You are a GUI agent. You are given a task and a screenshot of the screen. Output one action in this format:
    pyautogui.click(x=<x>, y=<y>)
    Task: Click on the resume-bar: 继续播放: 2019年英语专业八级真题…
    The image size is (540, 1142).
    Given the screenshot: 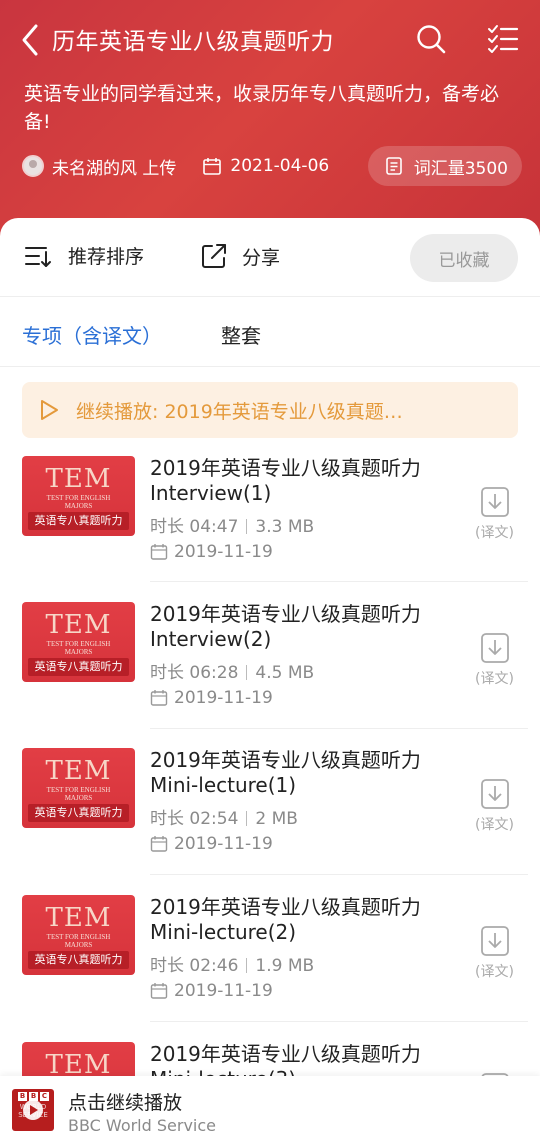 What is the action you would take?
    pyautogui.click(x=270, y=410)
    